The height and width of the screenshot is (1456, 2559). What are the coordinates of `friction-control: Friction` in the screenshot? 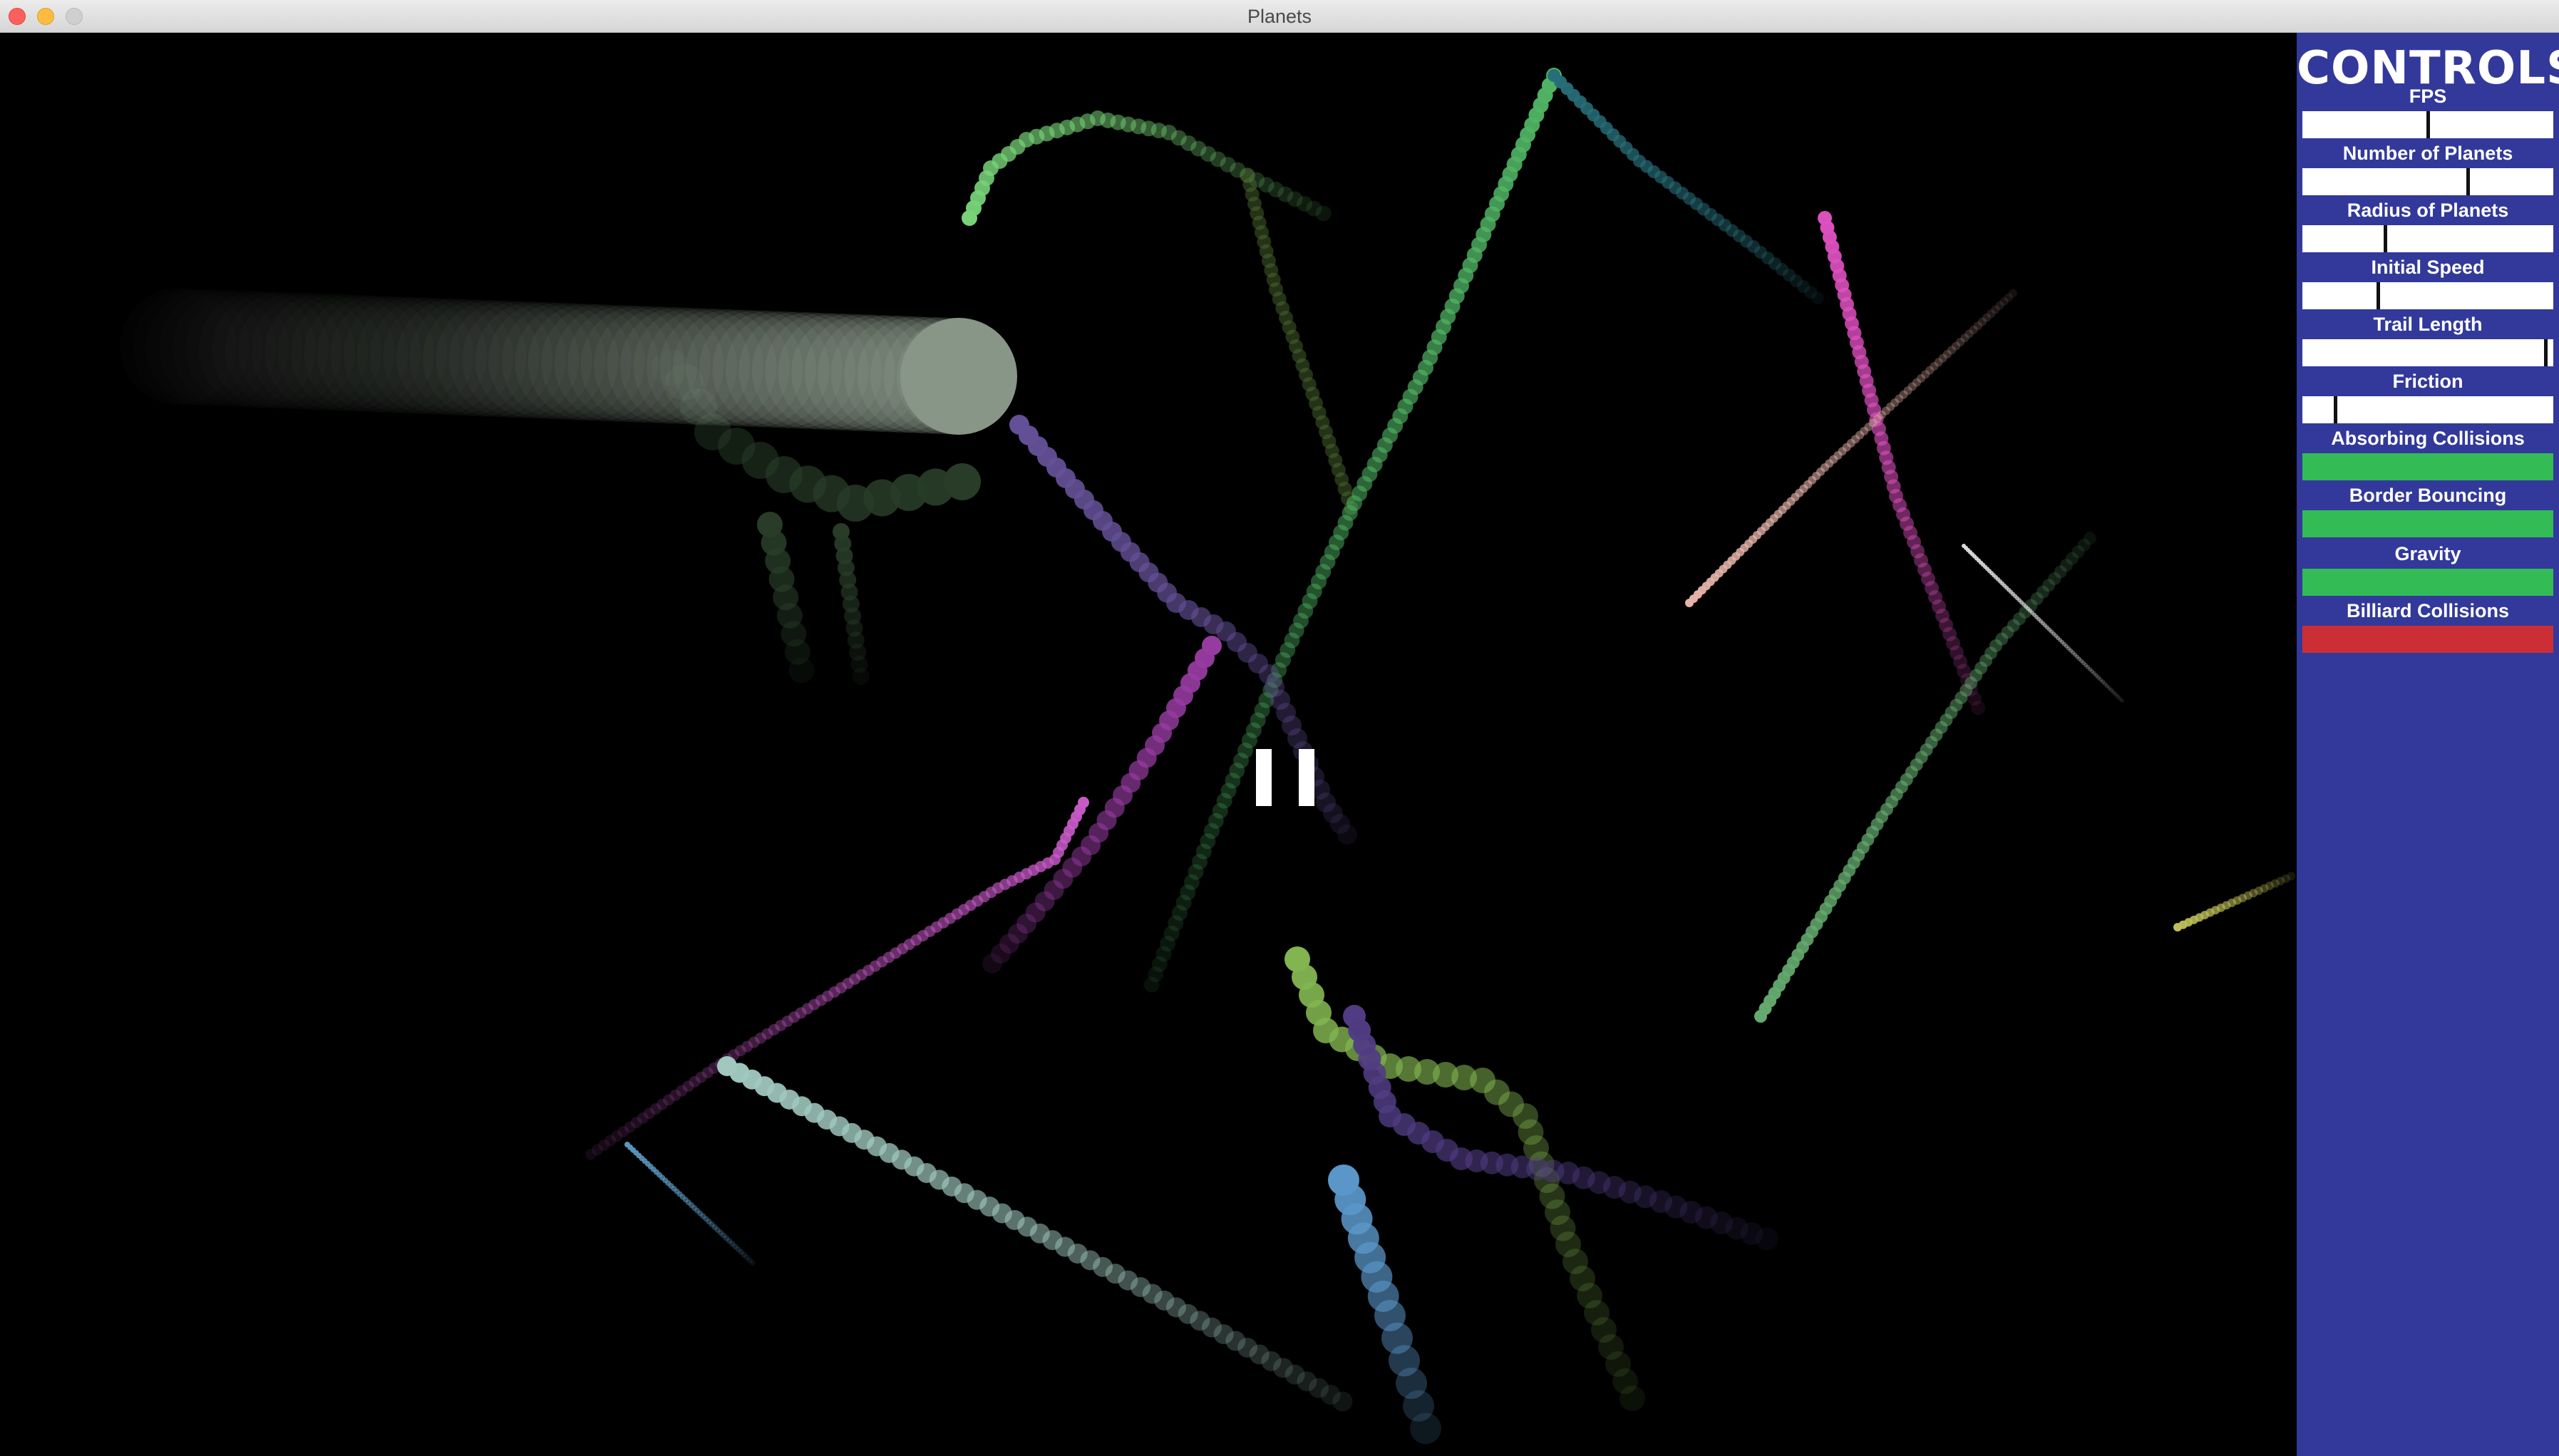 It's located at (2427, 397).